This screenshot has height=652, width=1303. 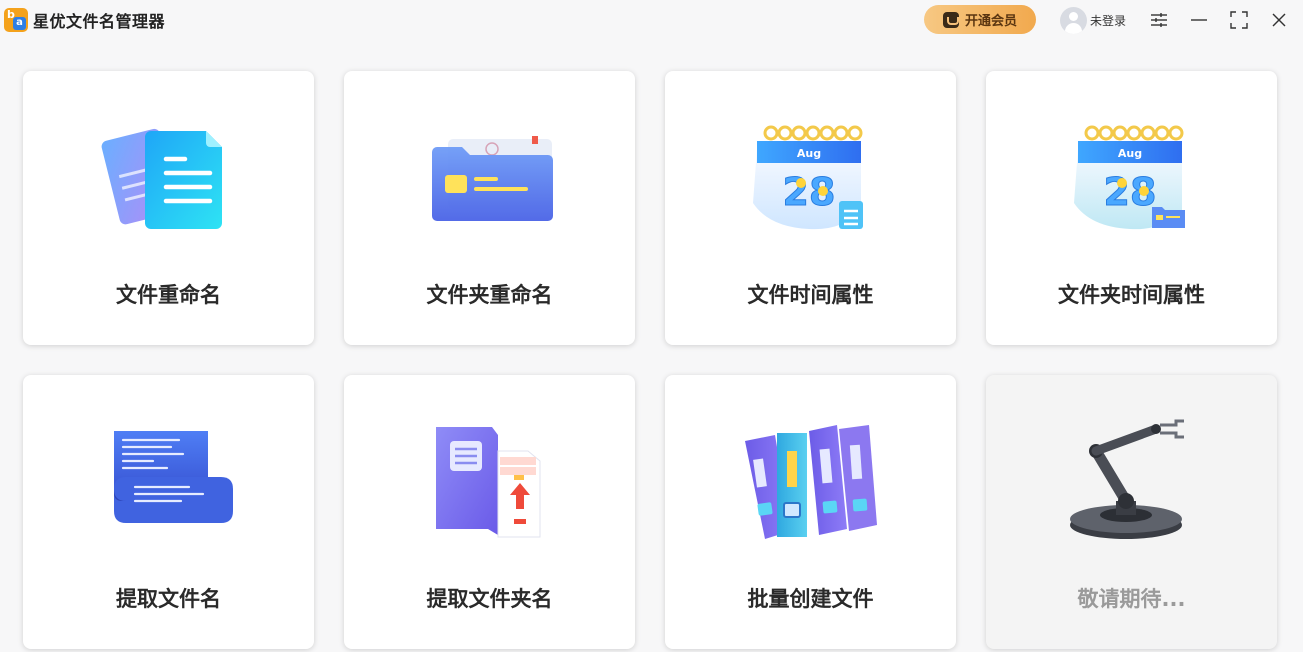 I want to click on login-button: 未登录, so click(x=1093, y=20).